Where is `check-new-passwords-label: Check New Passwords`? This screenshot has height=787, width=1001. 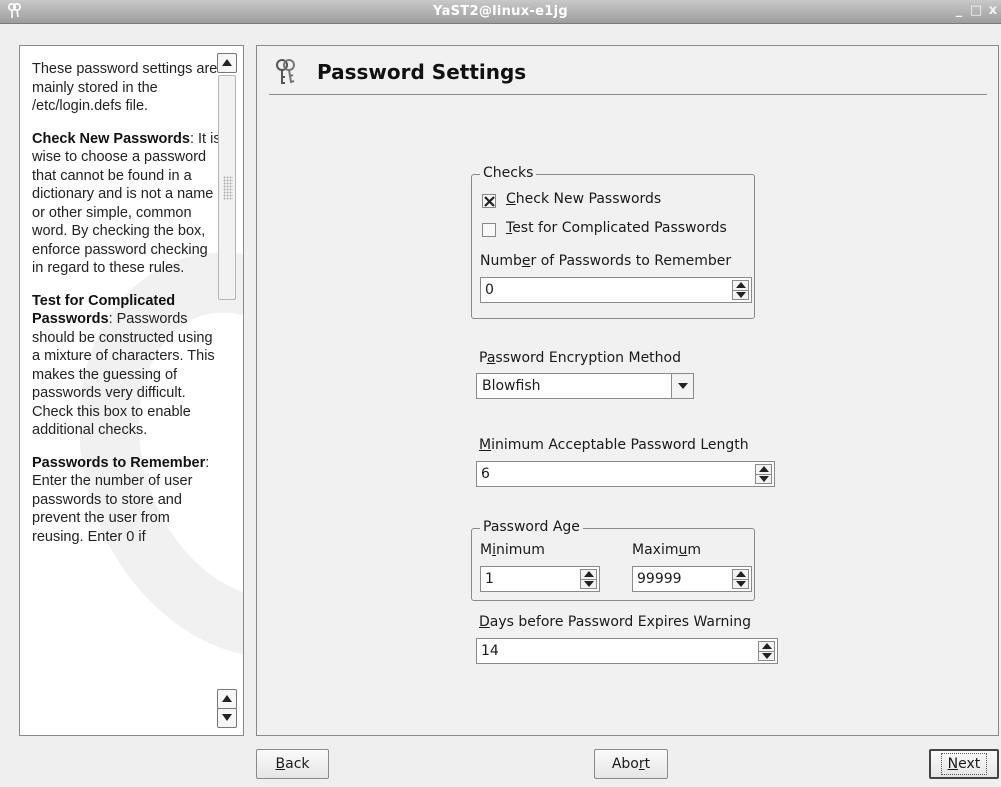 check-new-passwords-label: Check New Passwords is located at coordinates (583, 199).